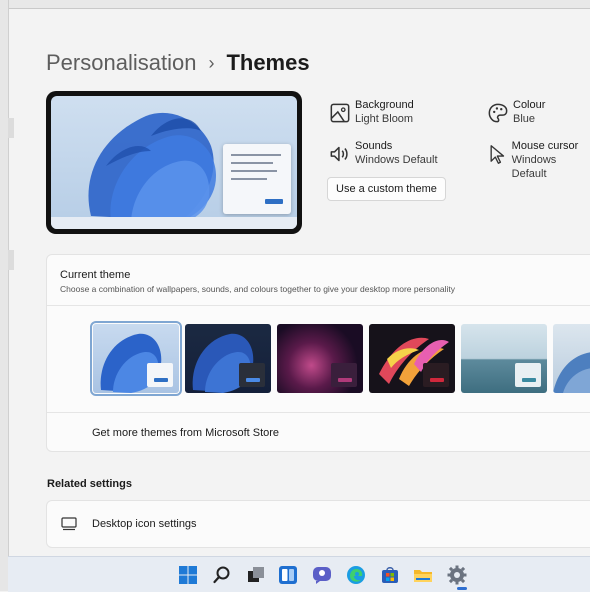  I want to click on desktop-icon-settings-label: Desktop icon settings, so click(144, 524).